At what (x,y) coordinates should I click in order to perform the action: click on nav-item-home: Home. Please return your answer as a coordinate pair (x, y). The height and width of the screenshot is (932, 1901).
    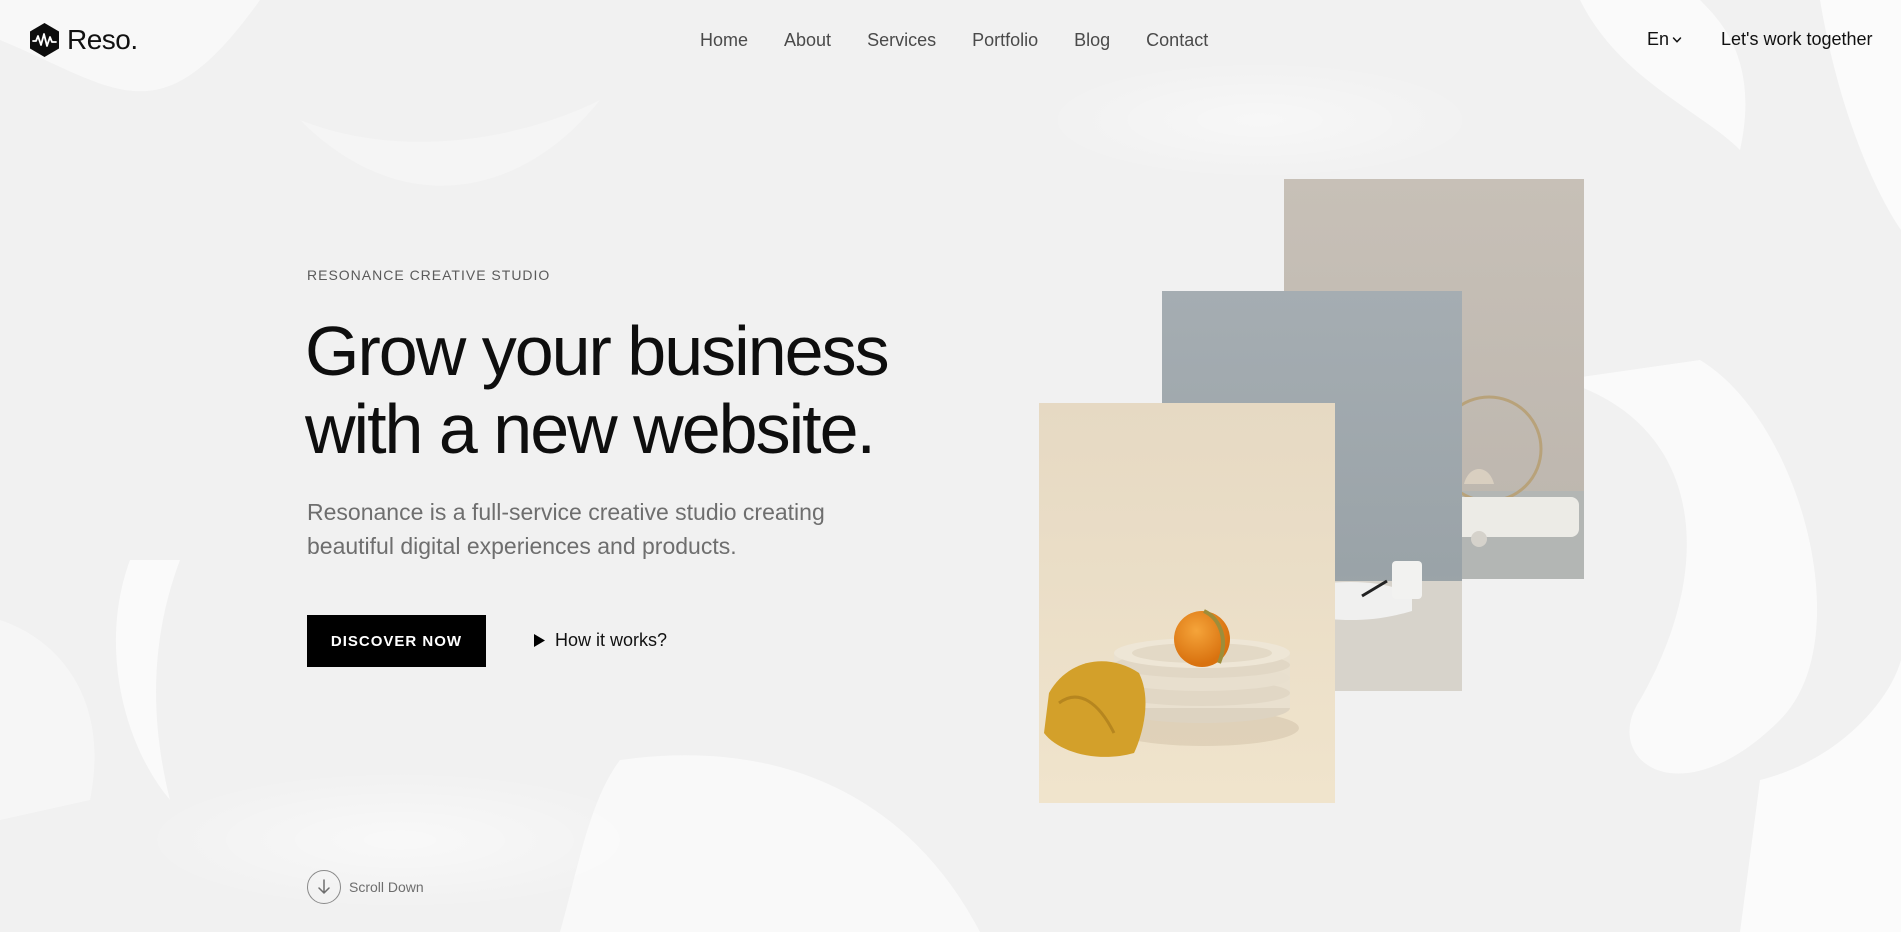
    Looking at the image, I should click on (724, 40).